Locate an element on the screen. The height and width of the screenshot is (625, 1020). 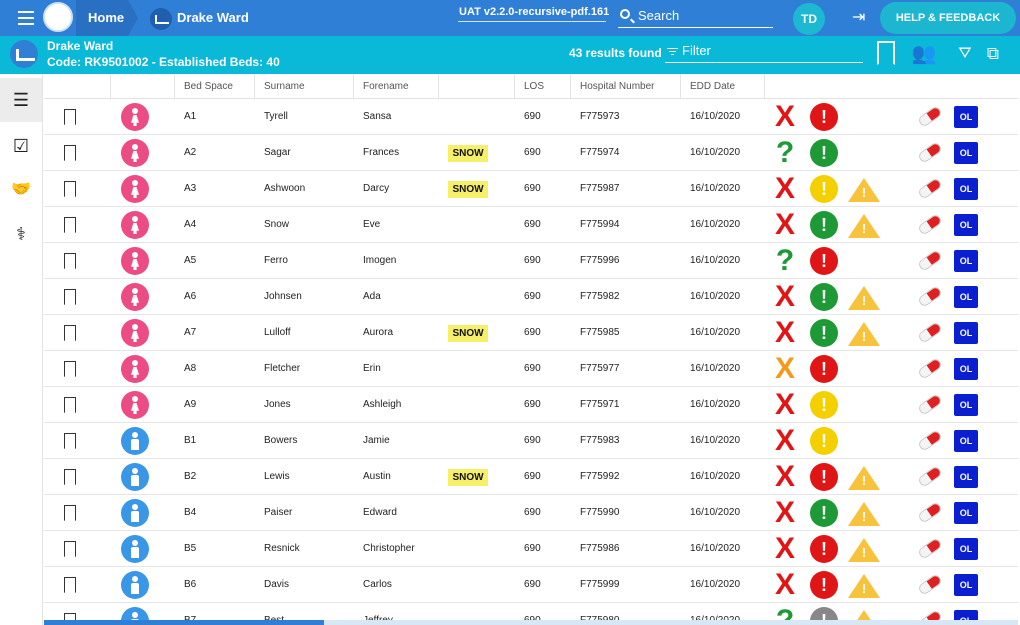
add-filter-icon: ⛛ is located at coordinates (965, 54).